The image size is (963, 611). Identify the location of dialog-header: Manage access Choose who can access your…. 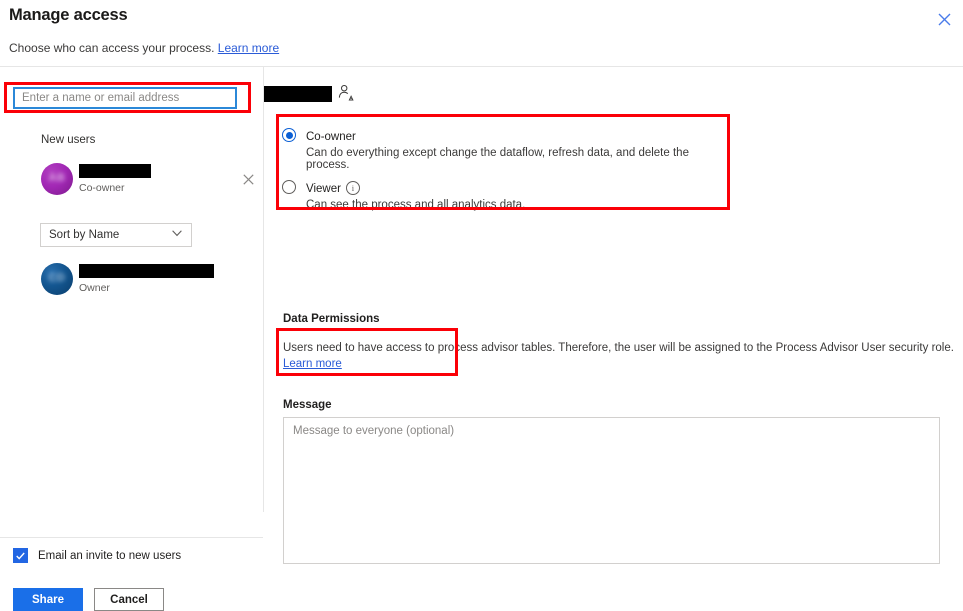
(481, 33).